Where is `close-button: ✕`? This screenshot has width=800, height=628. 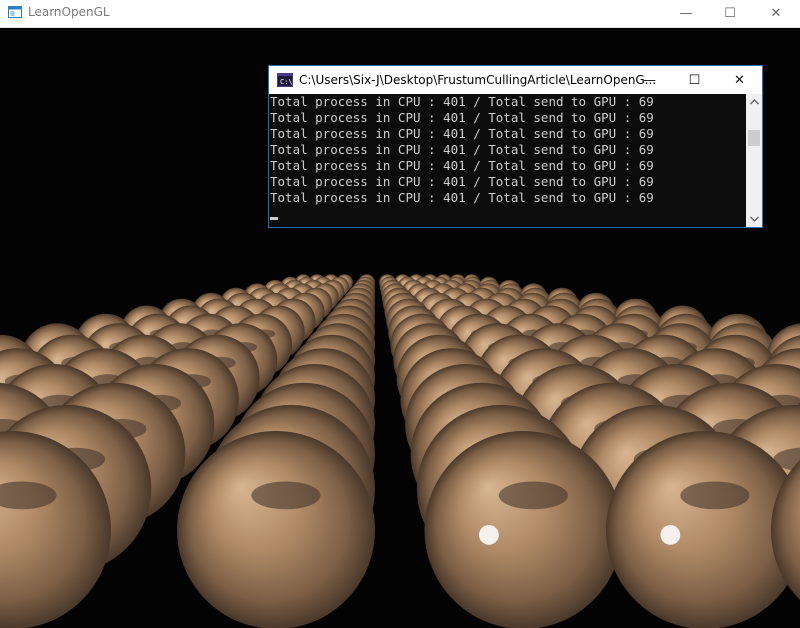
close-button: ✕ is located at coordinates (776, 13).